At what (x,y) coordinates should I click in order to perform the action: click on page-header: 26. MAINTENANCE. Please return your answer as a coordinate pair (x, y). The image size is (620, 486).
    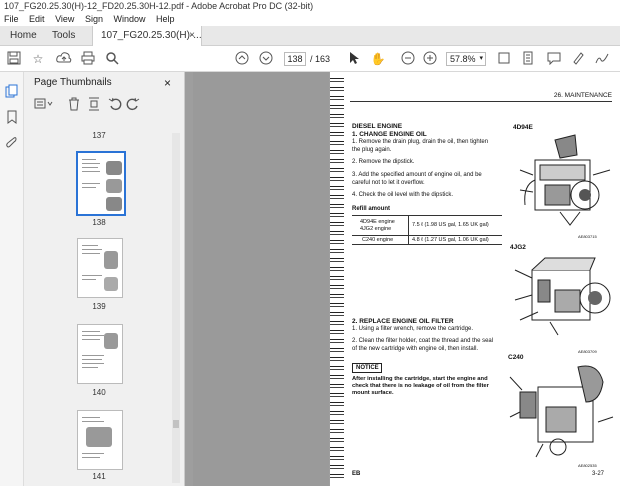
    Looking at the image, I should click on (582, 95).